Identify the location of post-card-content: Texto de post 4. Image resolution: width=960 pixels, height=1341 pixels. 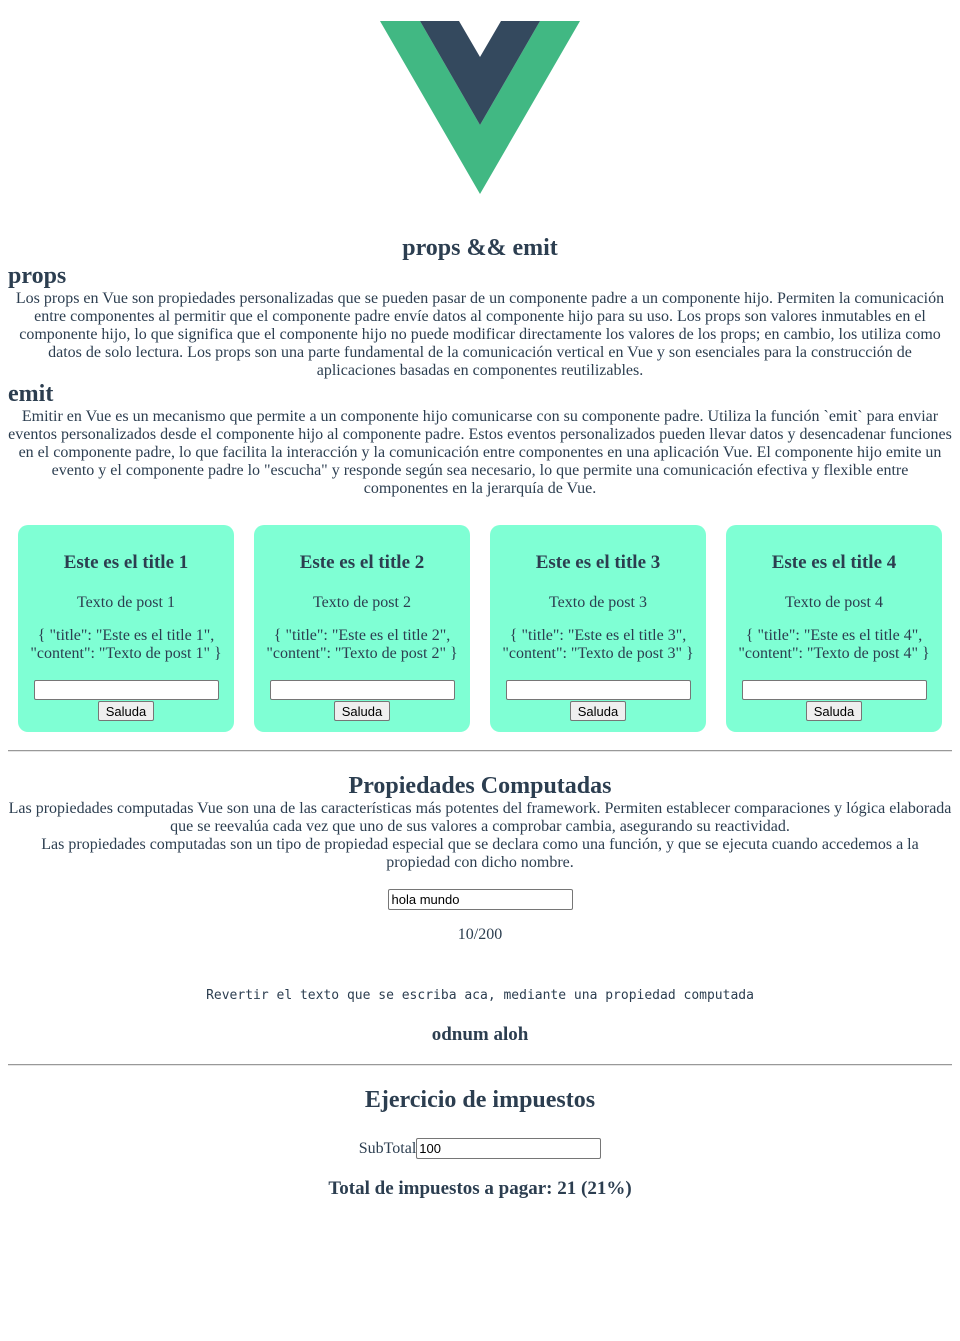
(834, 602).